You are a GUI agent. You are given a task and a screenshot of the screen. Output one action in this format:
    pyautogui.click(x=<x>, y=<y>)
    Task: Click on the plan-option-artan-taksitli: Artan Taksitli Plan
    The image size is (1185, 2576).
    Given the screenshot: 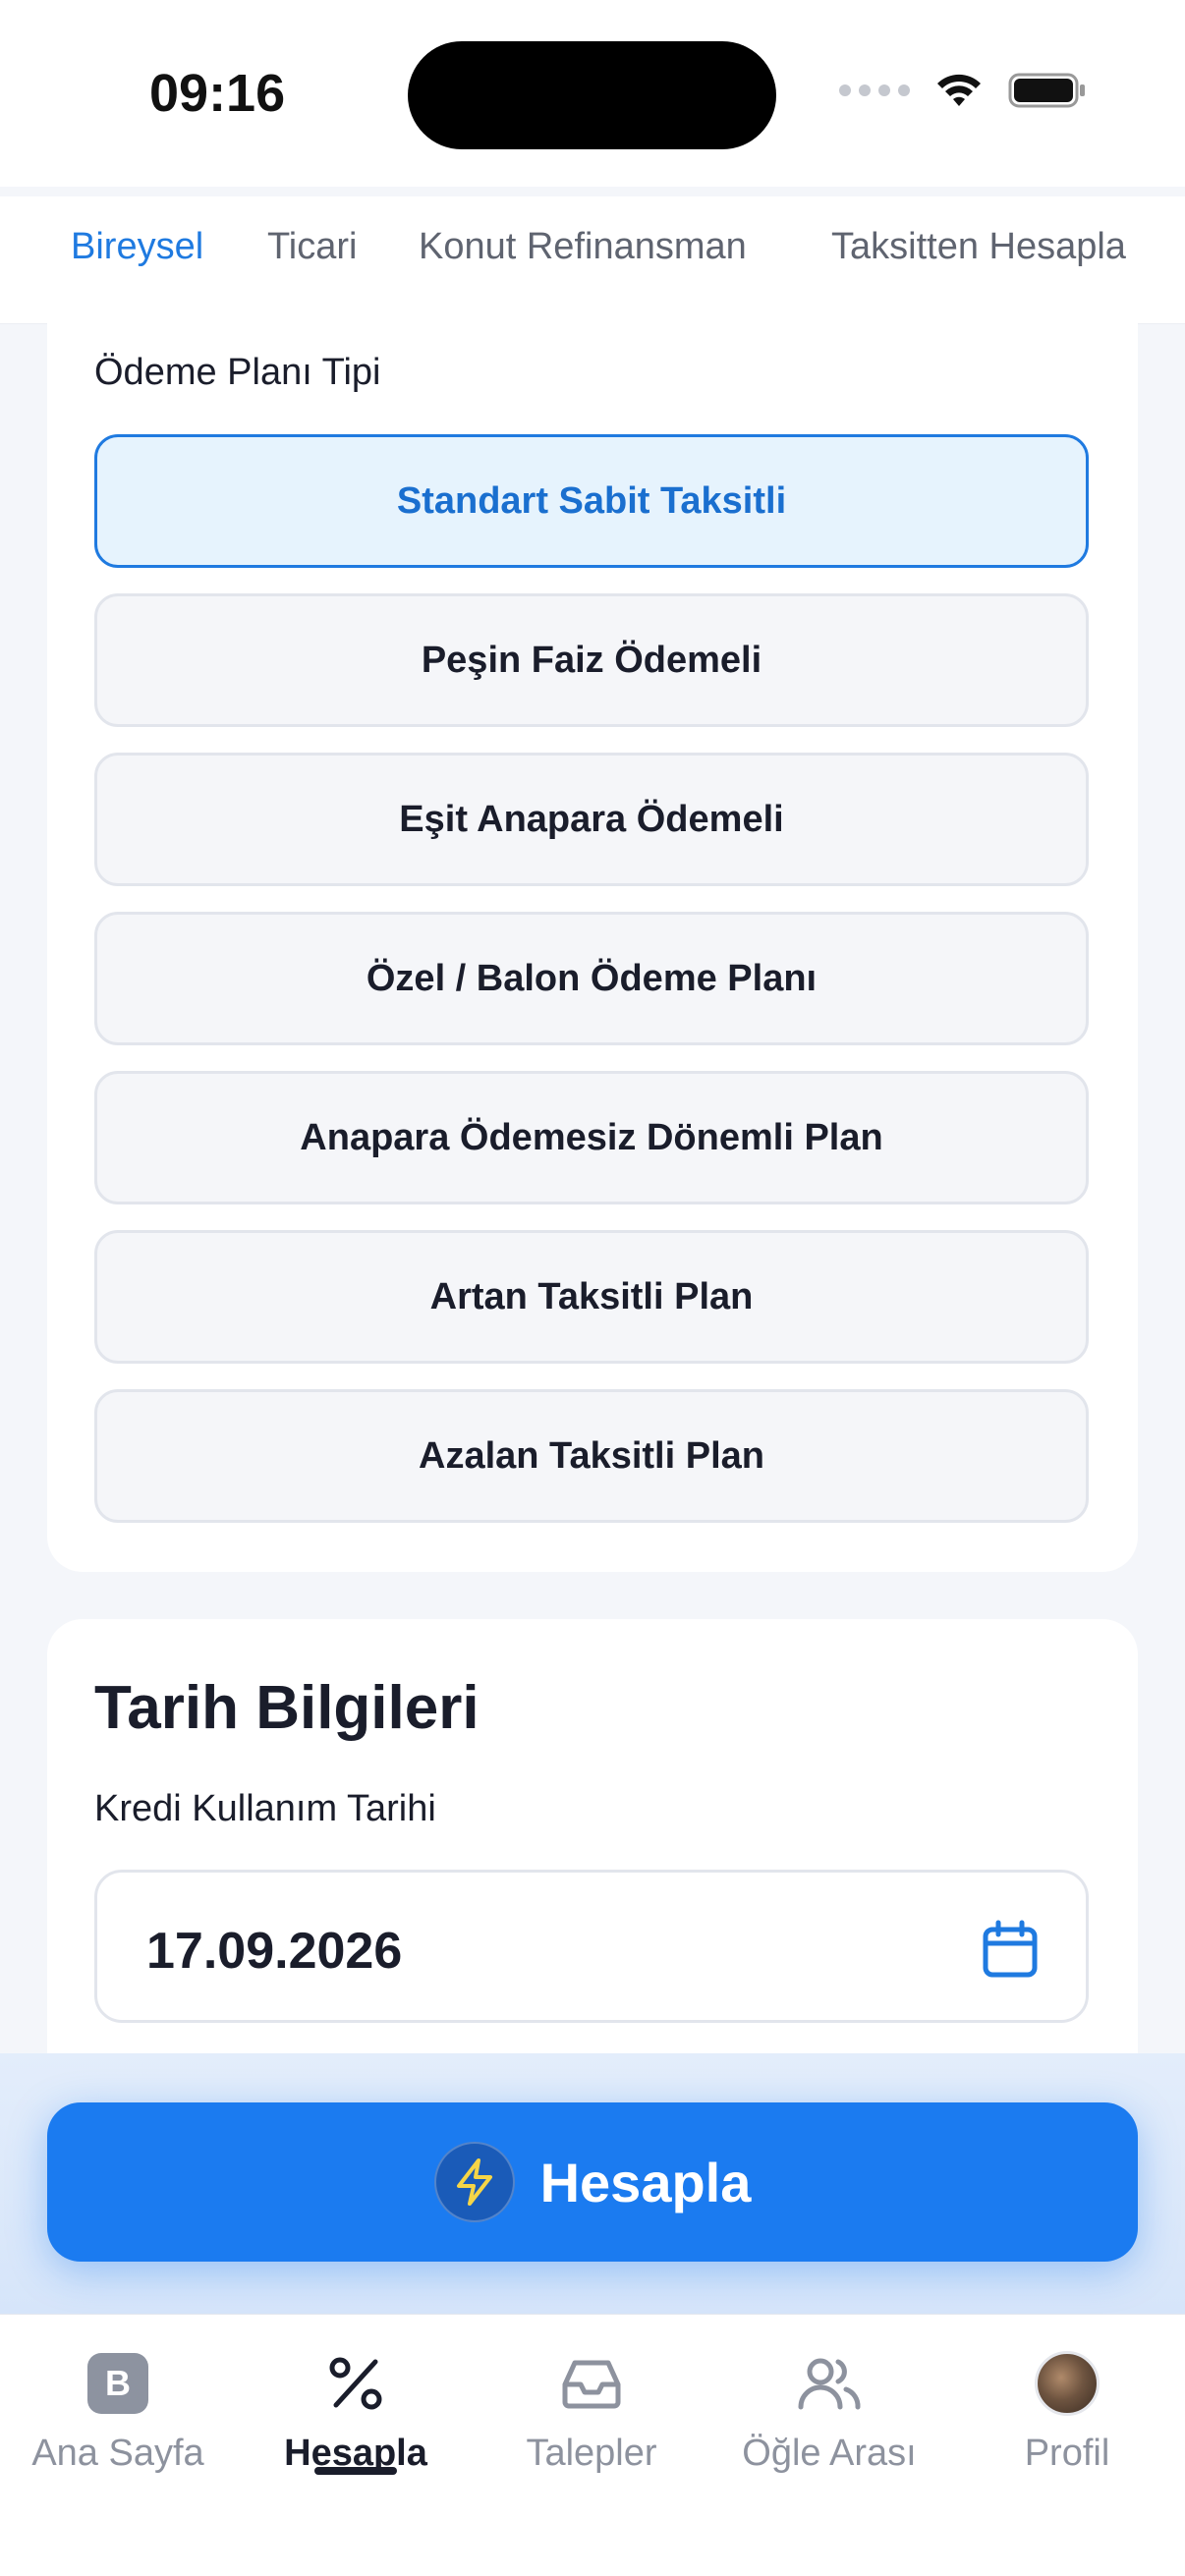 What is the action you would take?
    pyautogui.click(x=592, y=1297)
    